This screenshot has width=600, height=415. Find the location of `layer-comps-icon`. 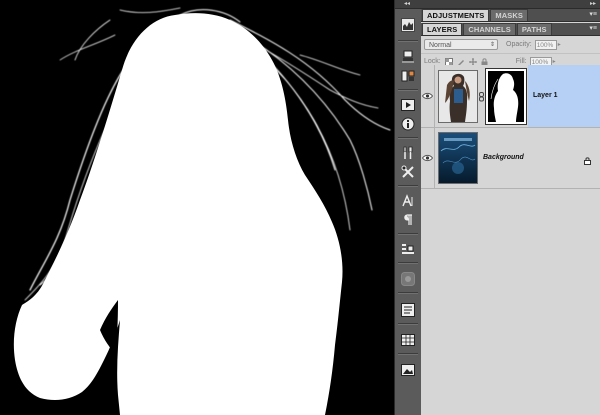

layer-comps-icon is located at coordinates (408, 249).